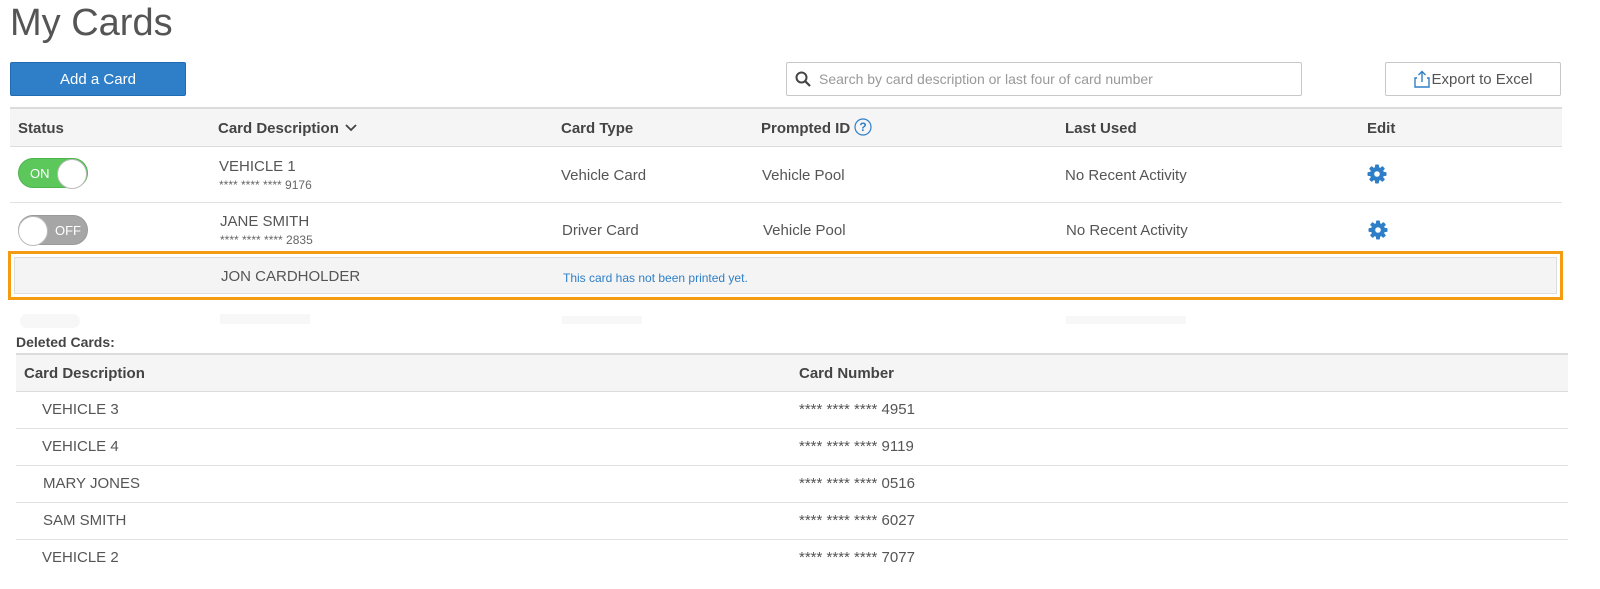 The height and width of the screenshot is (589, 1600). What do you see at coordinates (856, 446) in the screenshot?
I see `deleted-card-number: **** **** **** 9119` at bounding box center [856, 446].